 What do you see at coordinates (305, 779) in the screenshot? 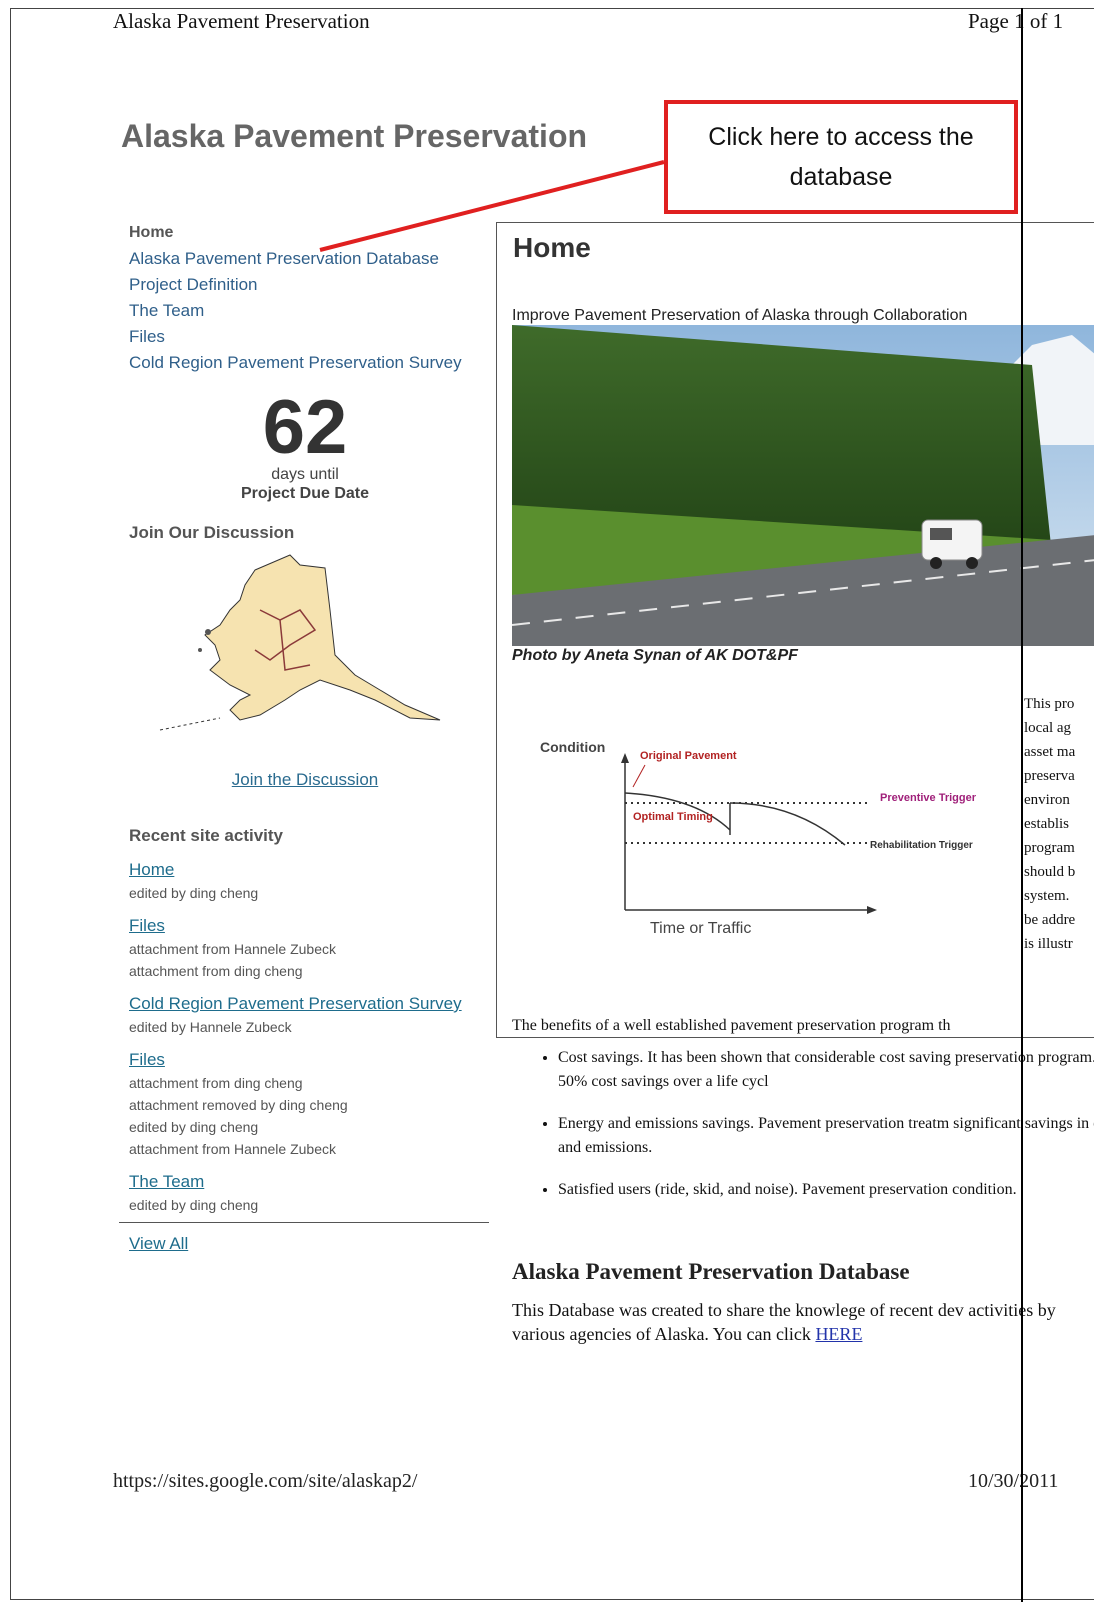
I see `join-discussion-link: Join the Discussion` at bounding box center [305, 779].